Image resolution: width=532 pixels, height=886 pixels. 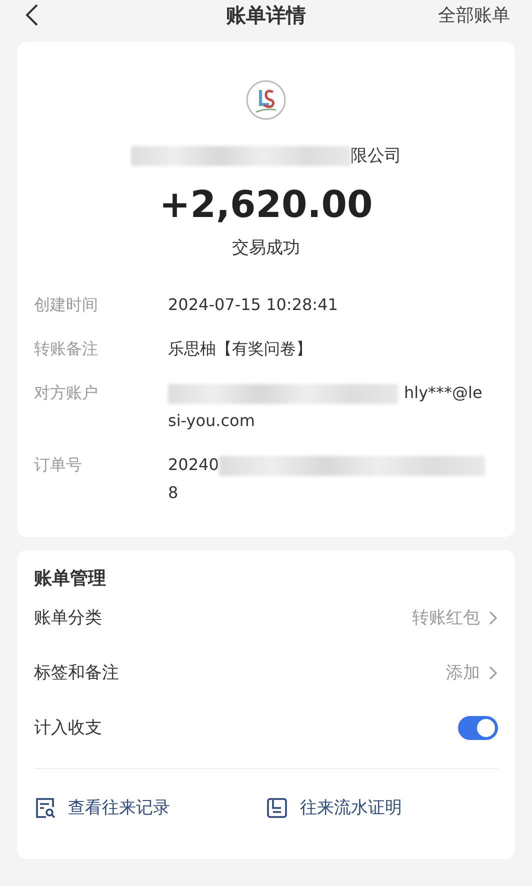 What do you see at coordinates (68, 618) in the screenshot?
I see `setting-label: 账单分类` at bounding box center [68, 618].